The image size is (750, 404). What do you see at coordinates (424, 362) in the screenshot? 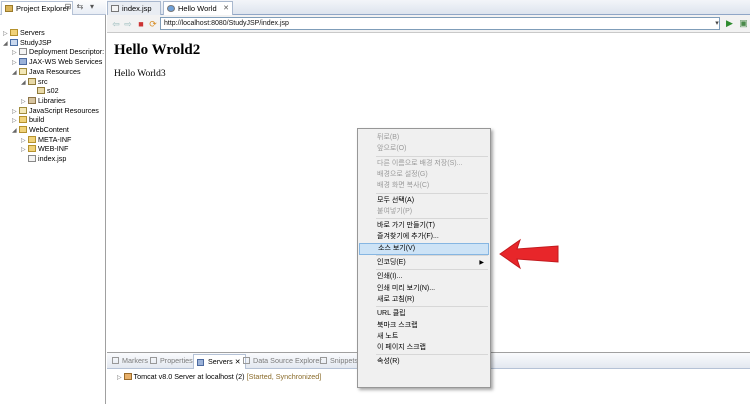
I see `menu-item: 속성(R)` at bounding box center [424, 362].